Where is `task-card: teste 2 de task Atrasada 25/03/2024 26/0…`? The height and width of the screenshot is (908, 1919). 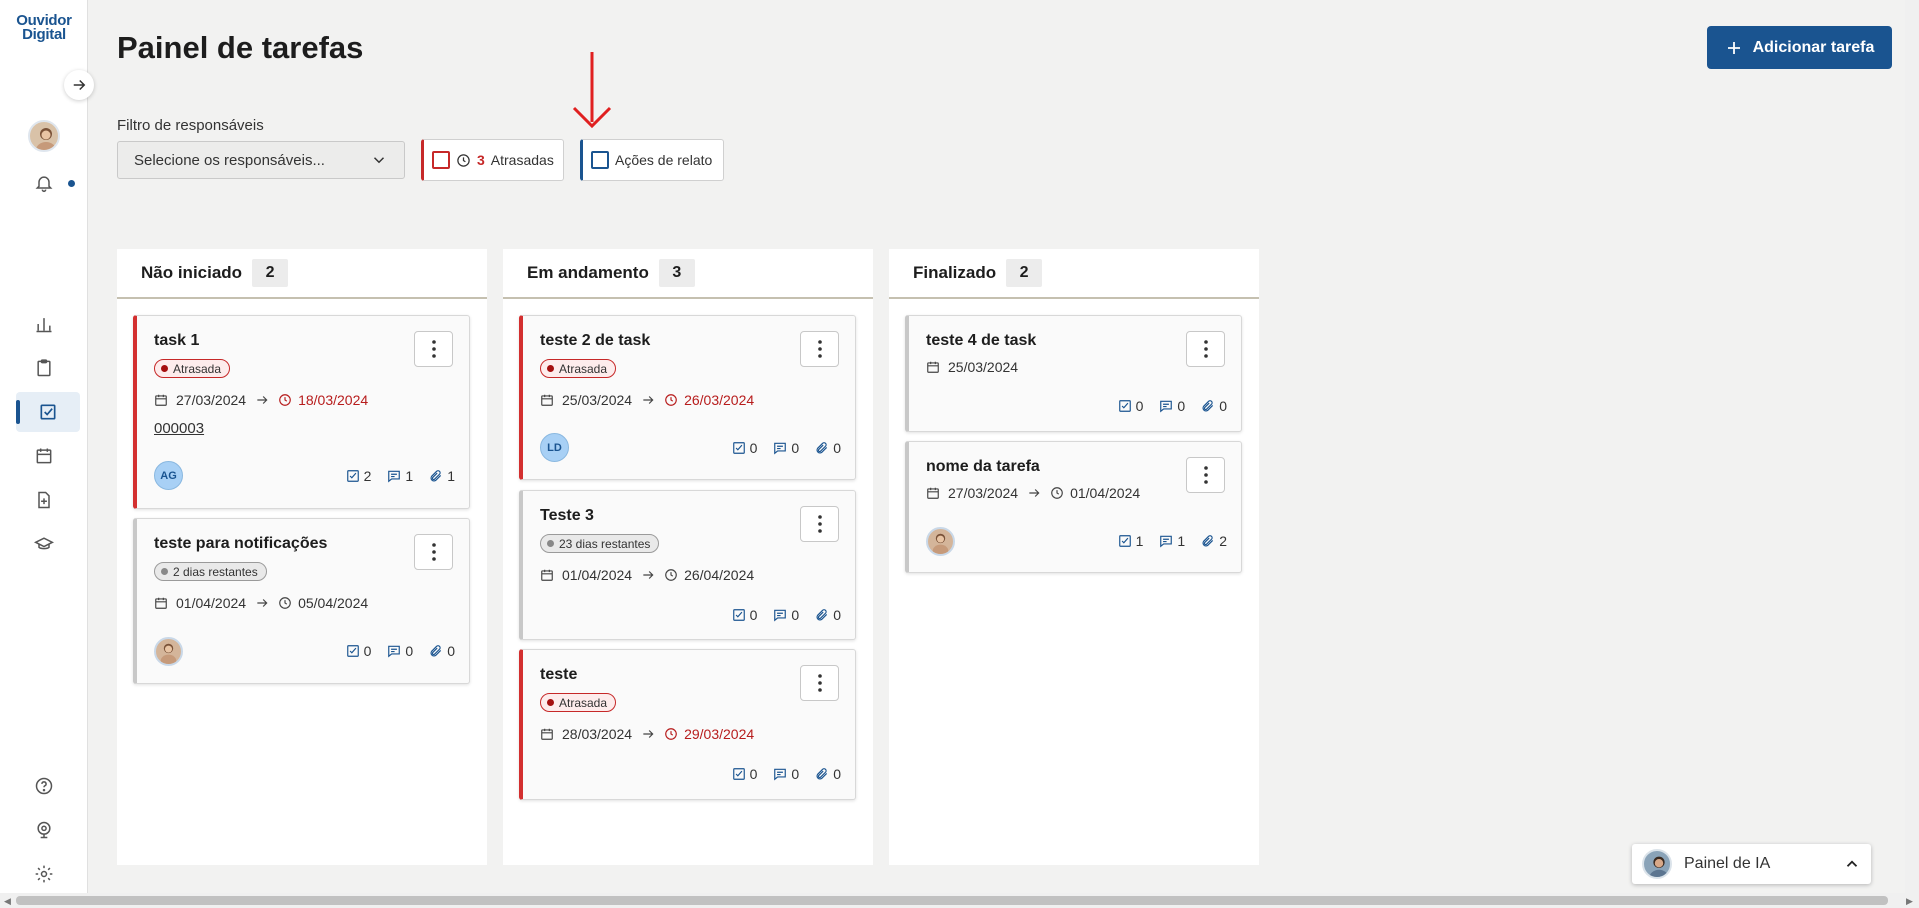
task-card: teste 2 de task Atrasada 25/03/2024 26/0… is located at coordinates (687, 397).